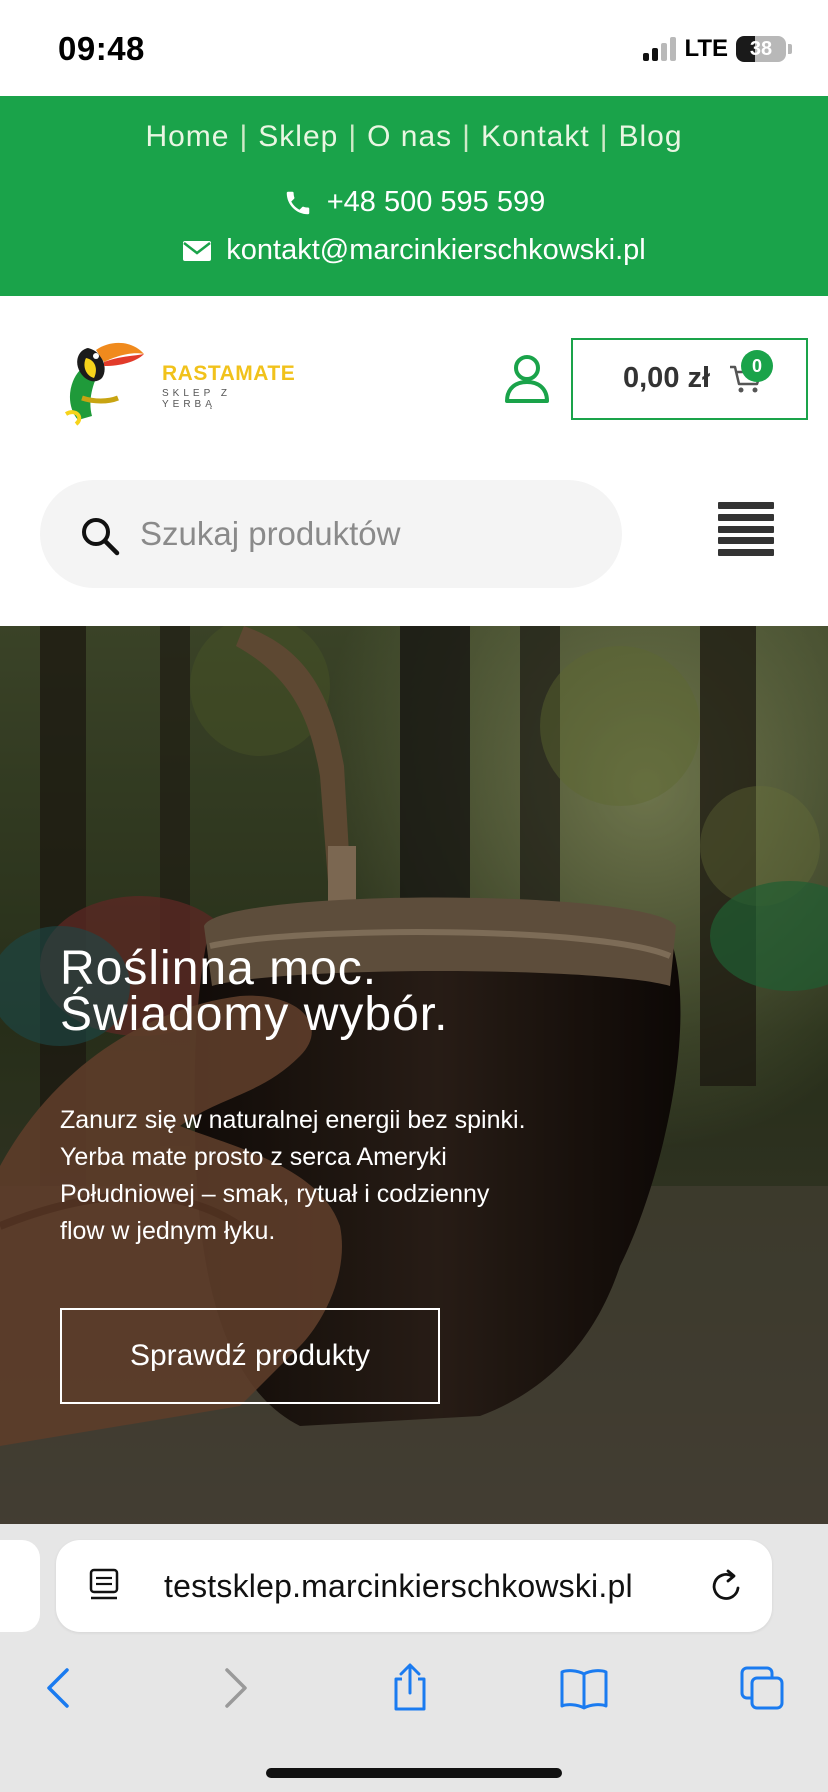 This screenshot has height=1792, width=828. I want to click on battery-percent: 38, so click(761, 49).